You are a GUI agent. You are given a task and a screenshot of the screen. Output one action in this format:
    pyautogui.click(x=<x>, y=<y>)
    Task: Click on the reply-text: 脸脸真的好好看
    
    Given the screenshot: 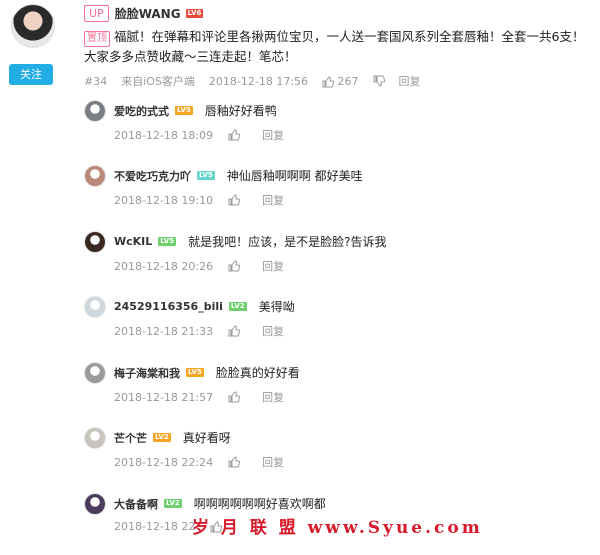 What is the action you would take?
    pyautogui.click(x=257, y=373)
    